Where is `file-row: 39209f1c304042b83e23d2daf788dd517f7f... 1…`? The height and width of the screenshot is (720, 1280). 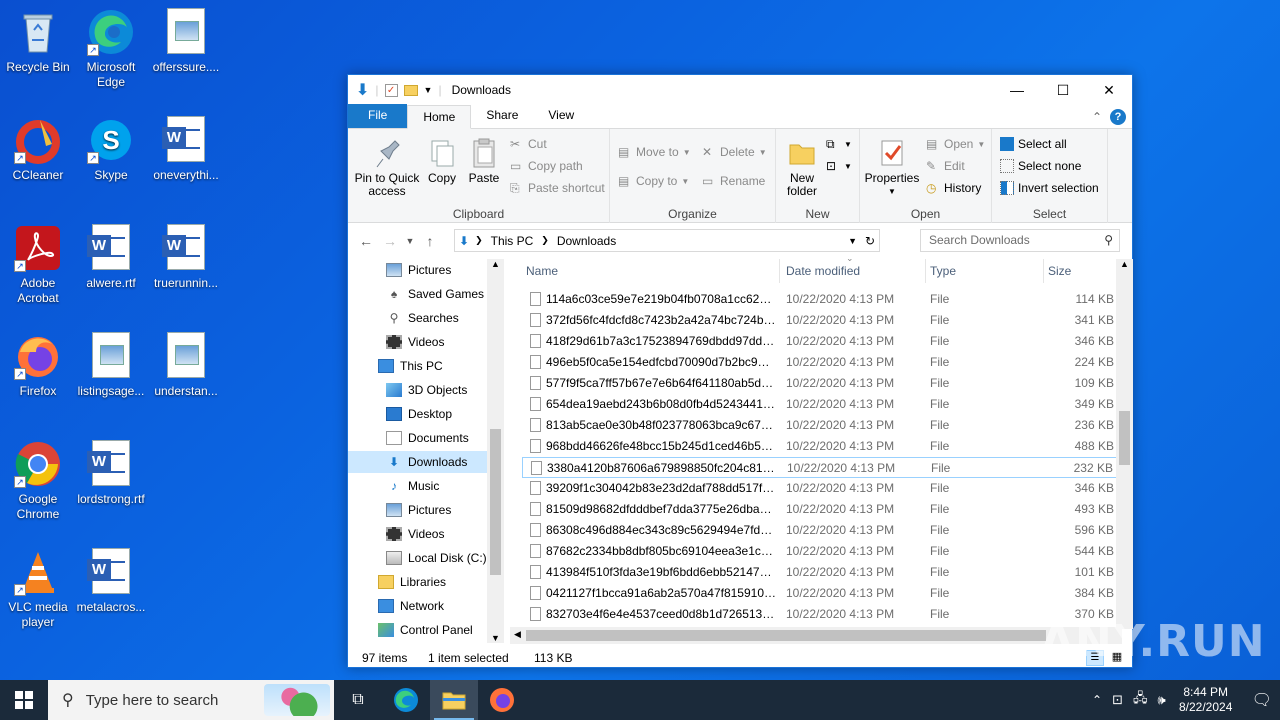
file-row: 39209f1c304042b83e23d2daf788dd517f7f... 1… is located at coordinates (822, 488).